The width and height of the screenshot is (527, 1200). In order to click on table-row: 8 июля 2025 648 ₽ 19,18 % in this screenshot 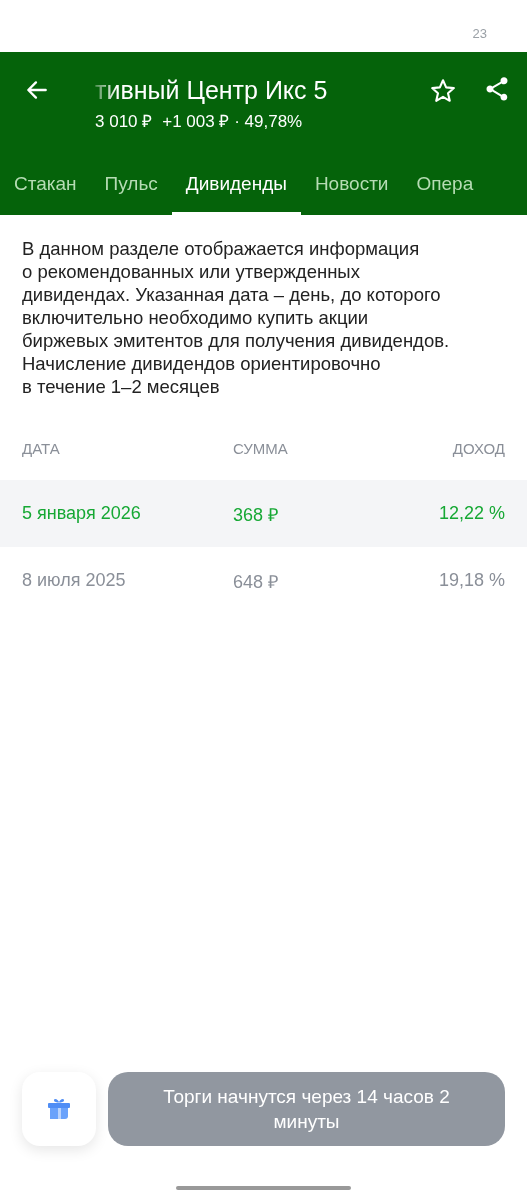, I will do `click(263, 580)`.